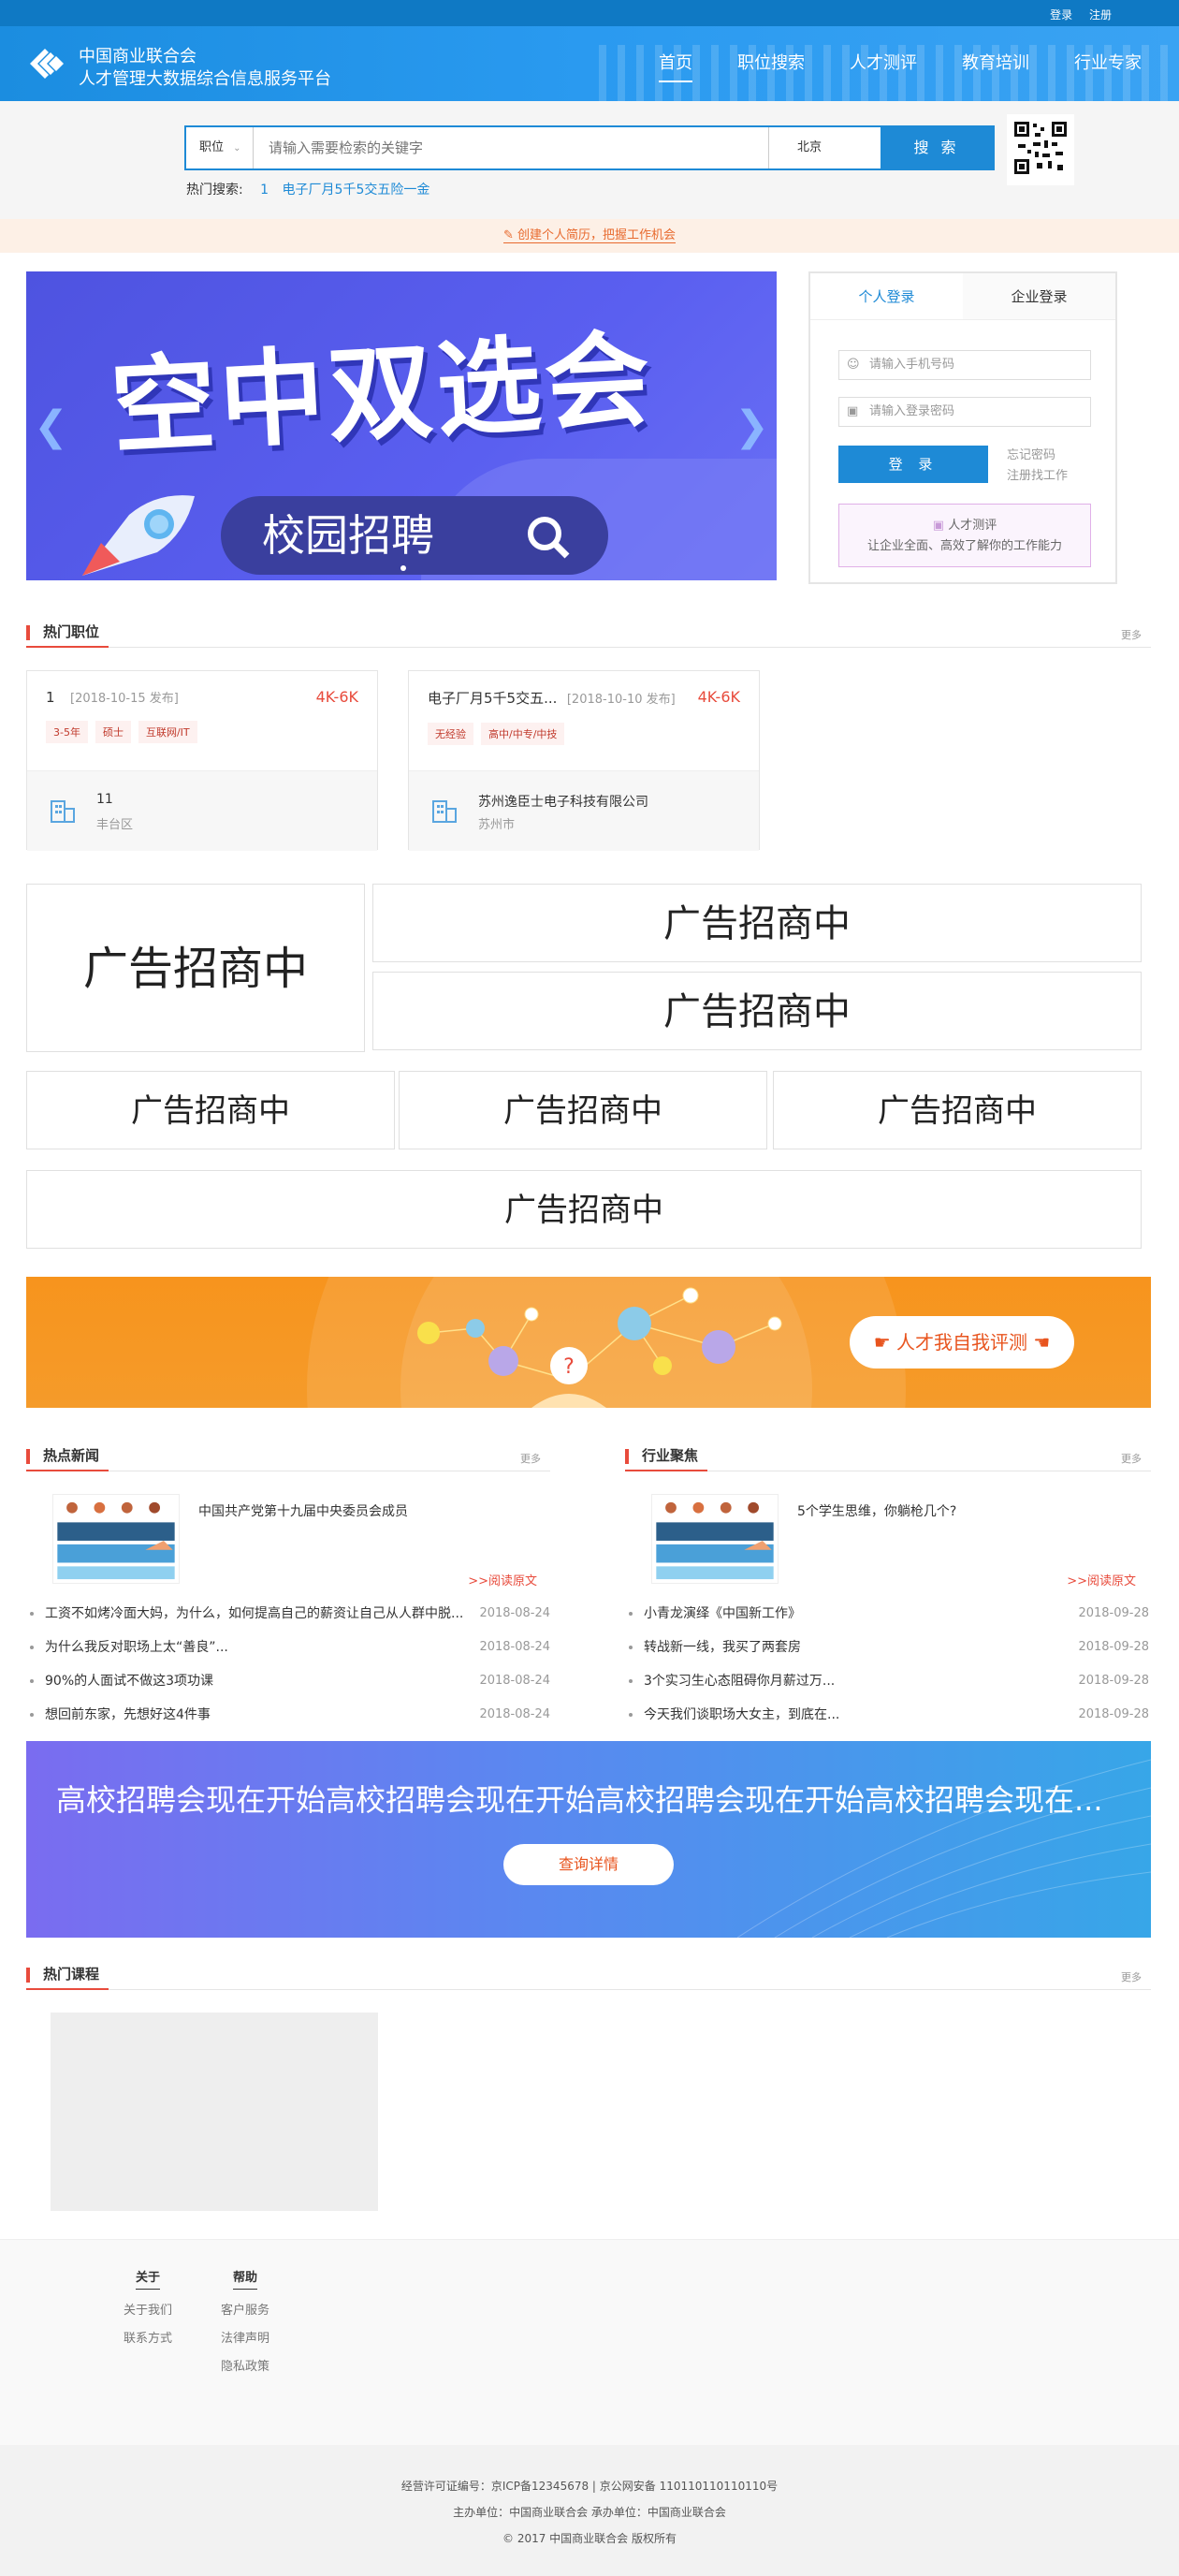 This screenshot has height=2576, width=1179. What do you see at coordinates (887, 1715) in the screenshot?
I see `list-item: 今天我们谈职场大女主，到底在... 2018-09-28` at bounding box center [887, 1715].